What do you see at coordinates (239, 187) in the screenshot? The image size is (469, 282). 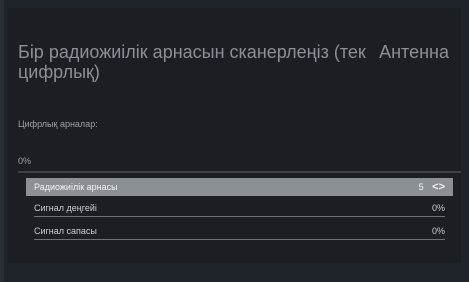 I see `rf-channel-row: Радиожиілік арнасы 5 <>` at bounding box center [239, 187].